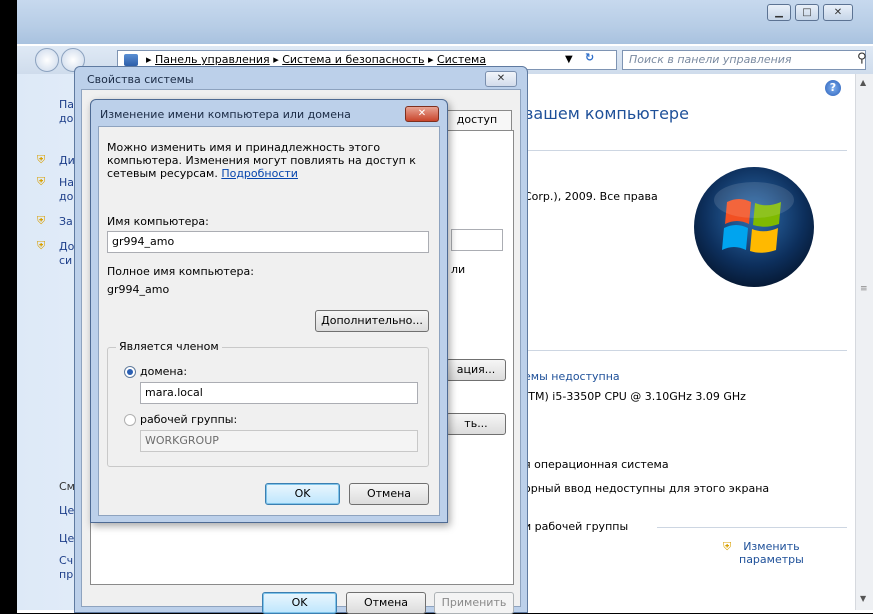 Image resolution: width=873 pixels, height=614 pixels. I want to click on pen-touch-value: орный ввод недоступны для этого экрана, so click(647, 488).